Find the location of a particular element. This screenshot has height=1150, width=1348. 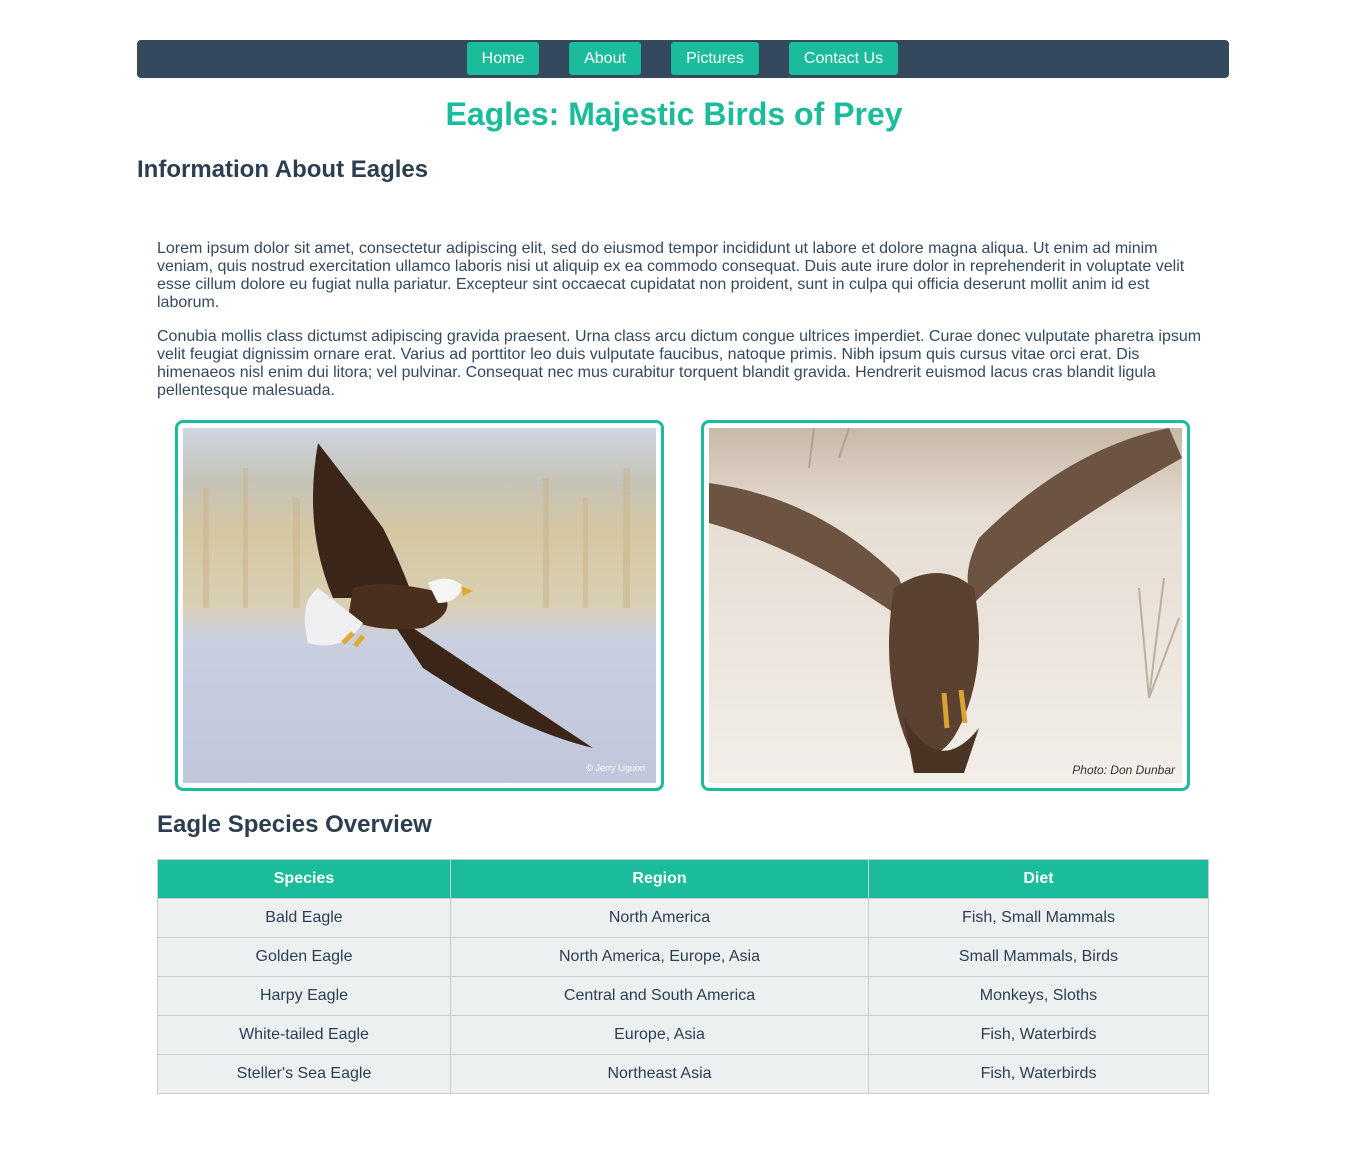

bald-eagle-photo: © Jerry Liguori is located at coordinates (419, 605).